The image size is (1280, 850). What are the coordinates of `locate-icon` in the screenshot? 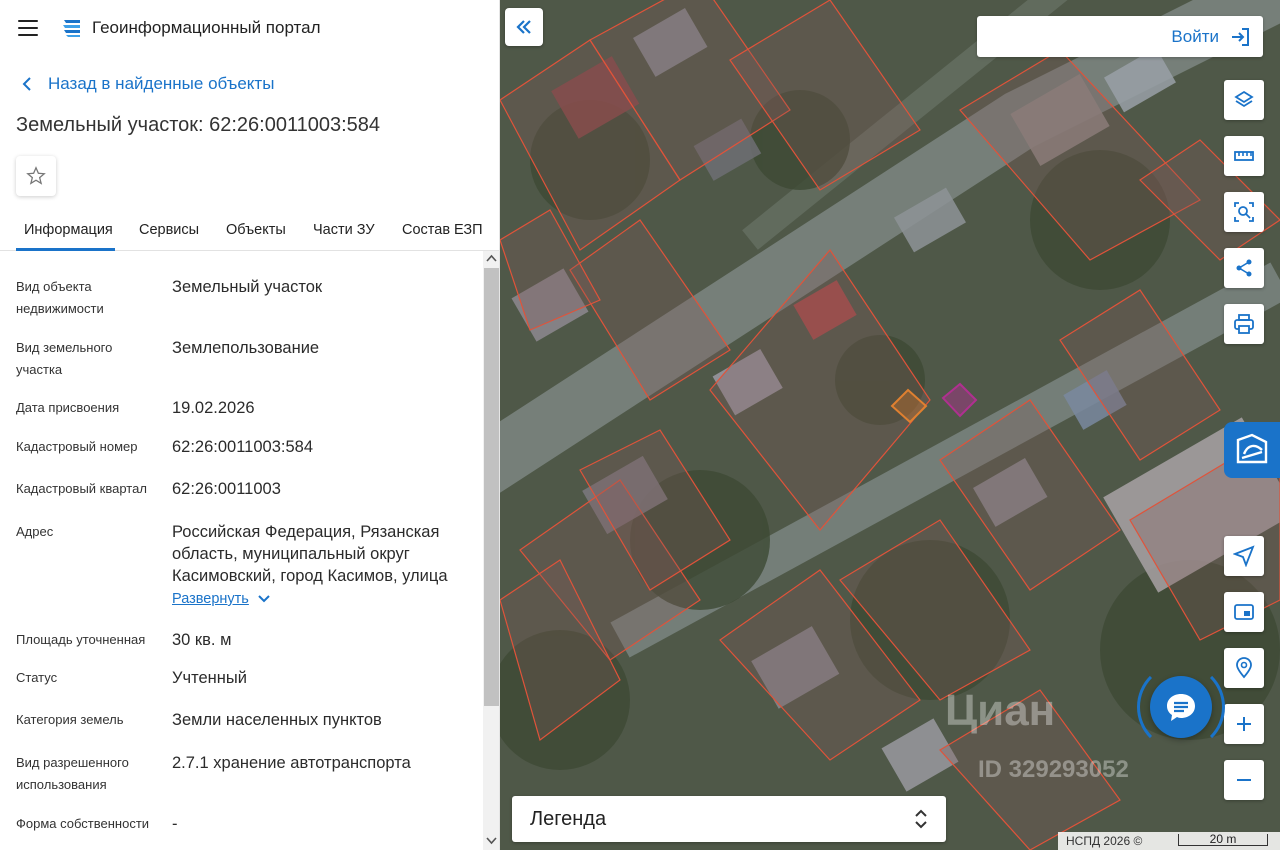 It's located at (1244, 556).